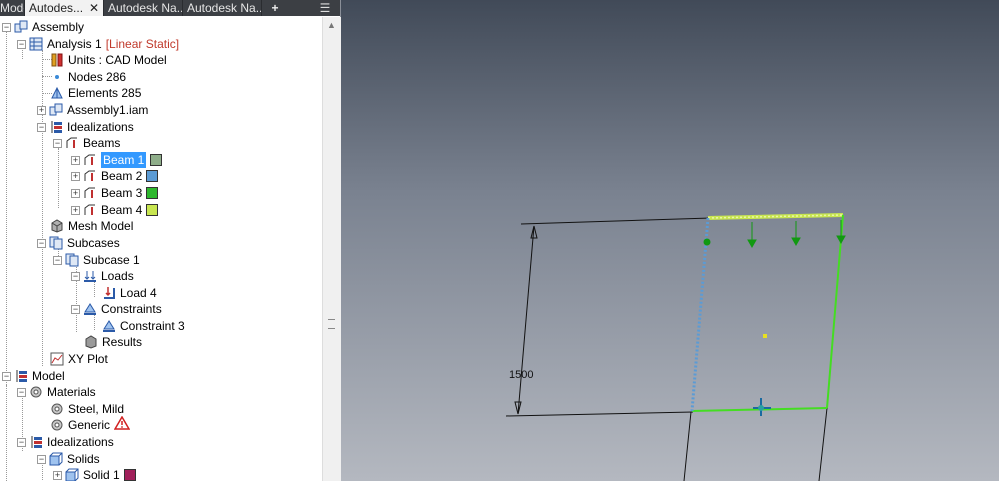 The width and height of the screenshot is (999, 481). Describe the element at coordinates (94, 8) in the screenshot. I see `close-icon: ✕` at that location.